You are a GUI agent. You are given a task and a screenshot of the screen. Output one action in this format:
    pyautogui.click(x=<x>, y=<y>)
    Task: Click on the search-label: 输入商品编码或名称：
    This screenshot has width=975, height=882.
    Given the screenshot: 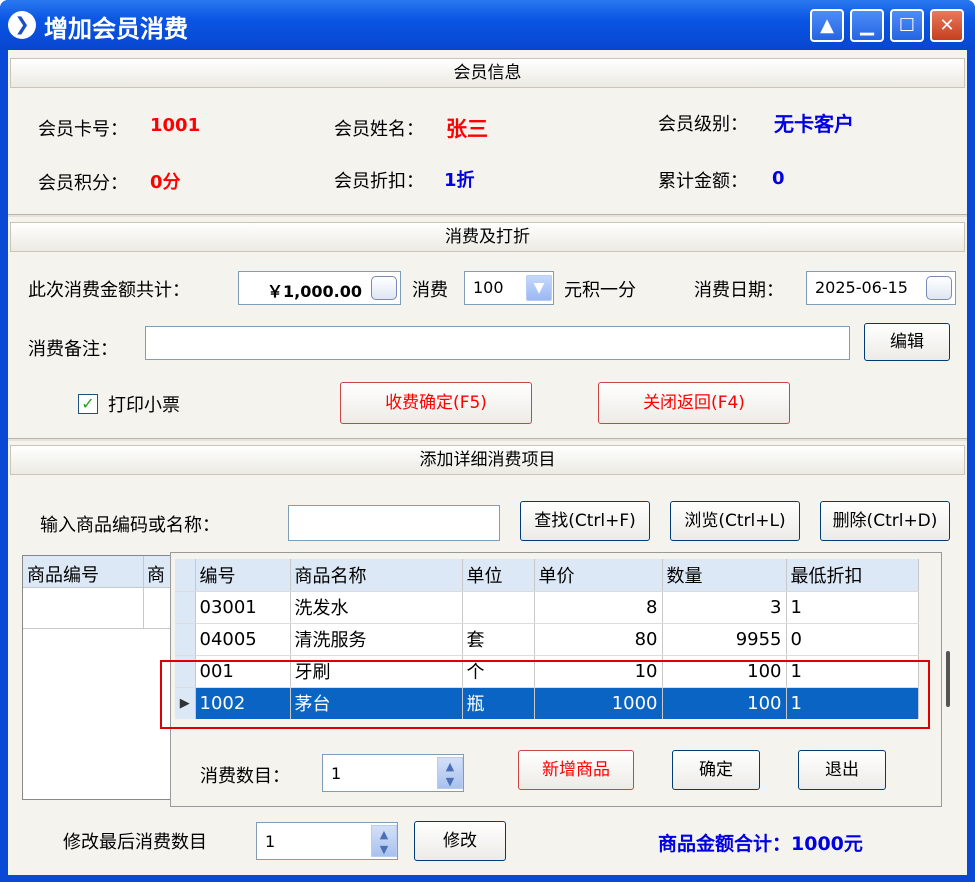 What is the action you would take?
    pyautogui.click(x=130, y=525)
    